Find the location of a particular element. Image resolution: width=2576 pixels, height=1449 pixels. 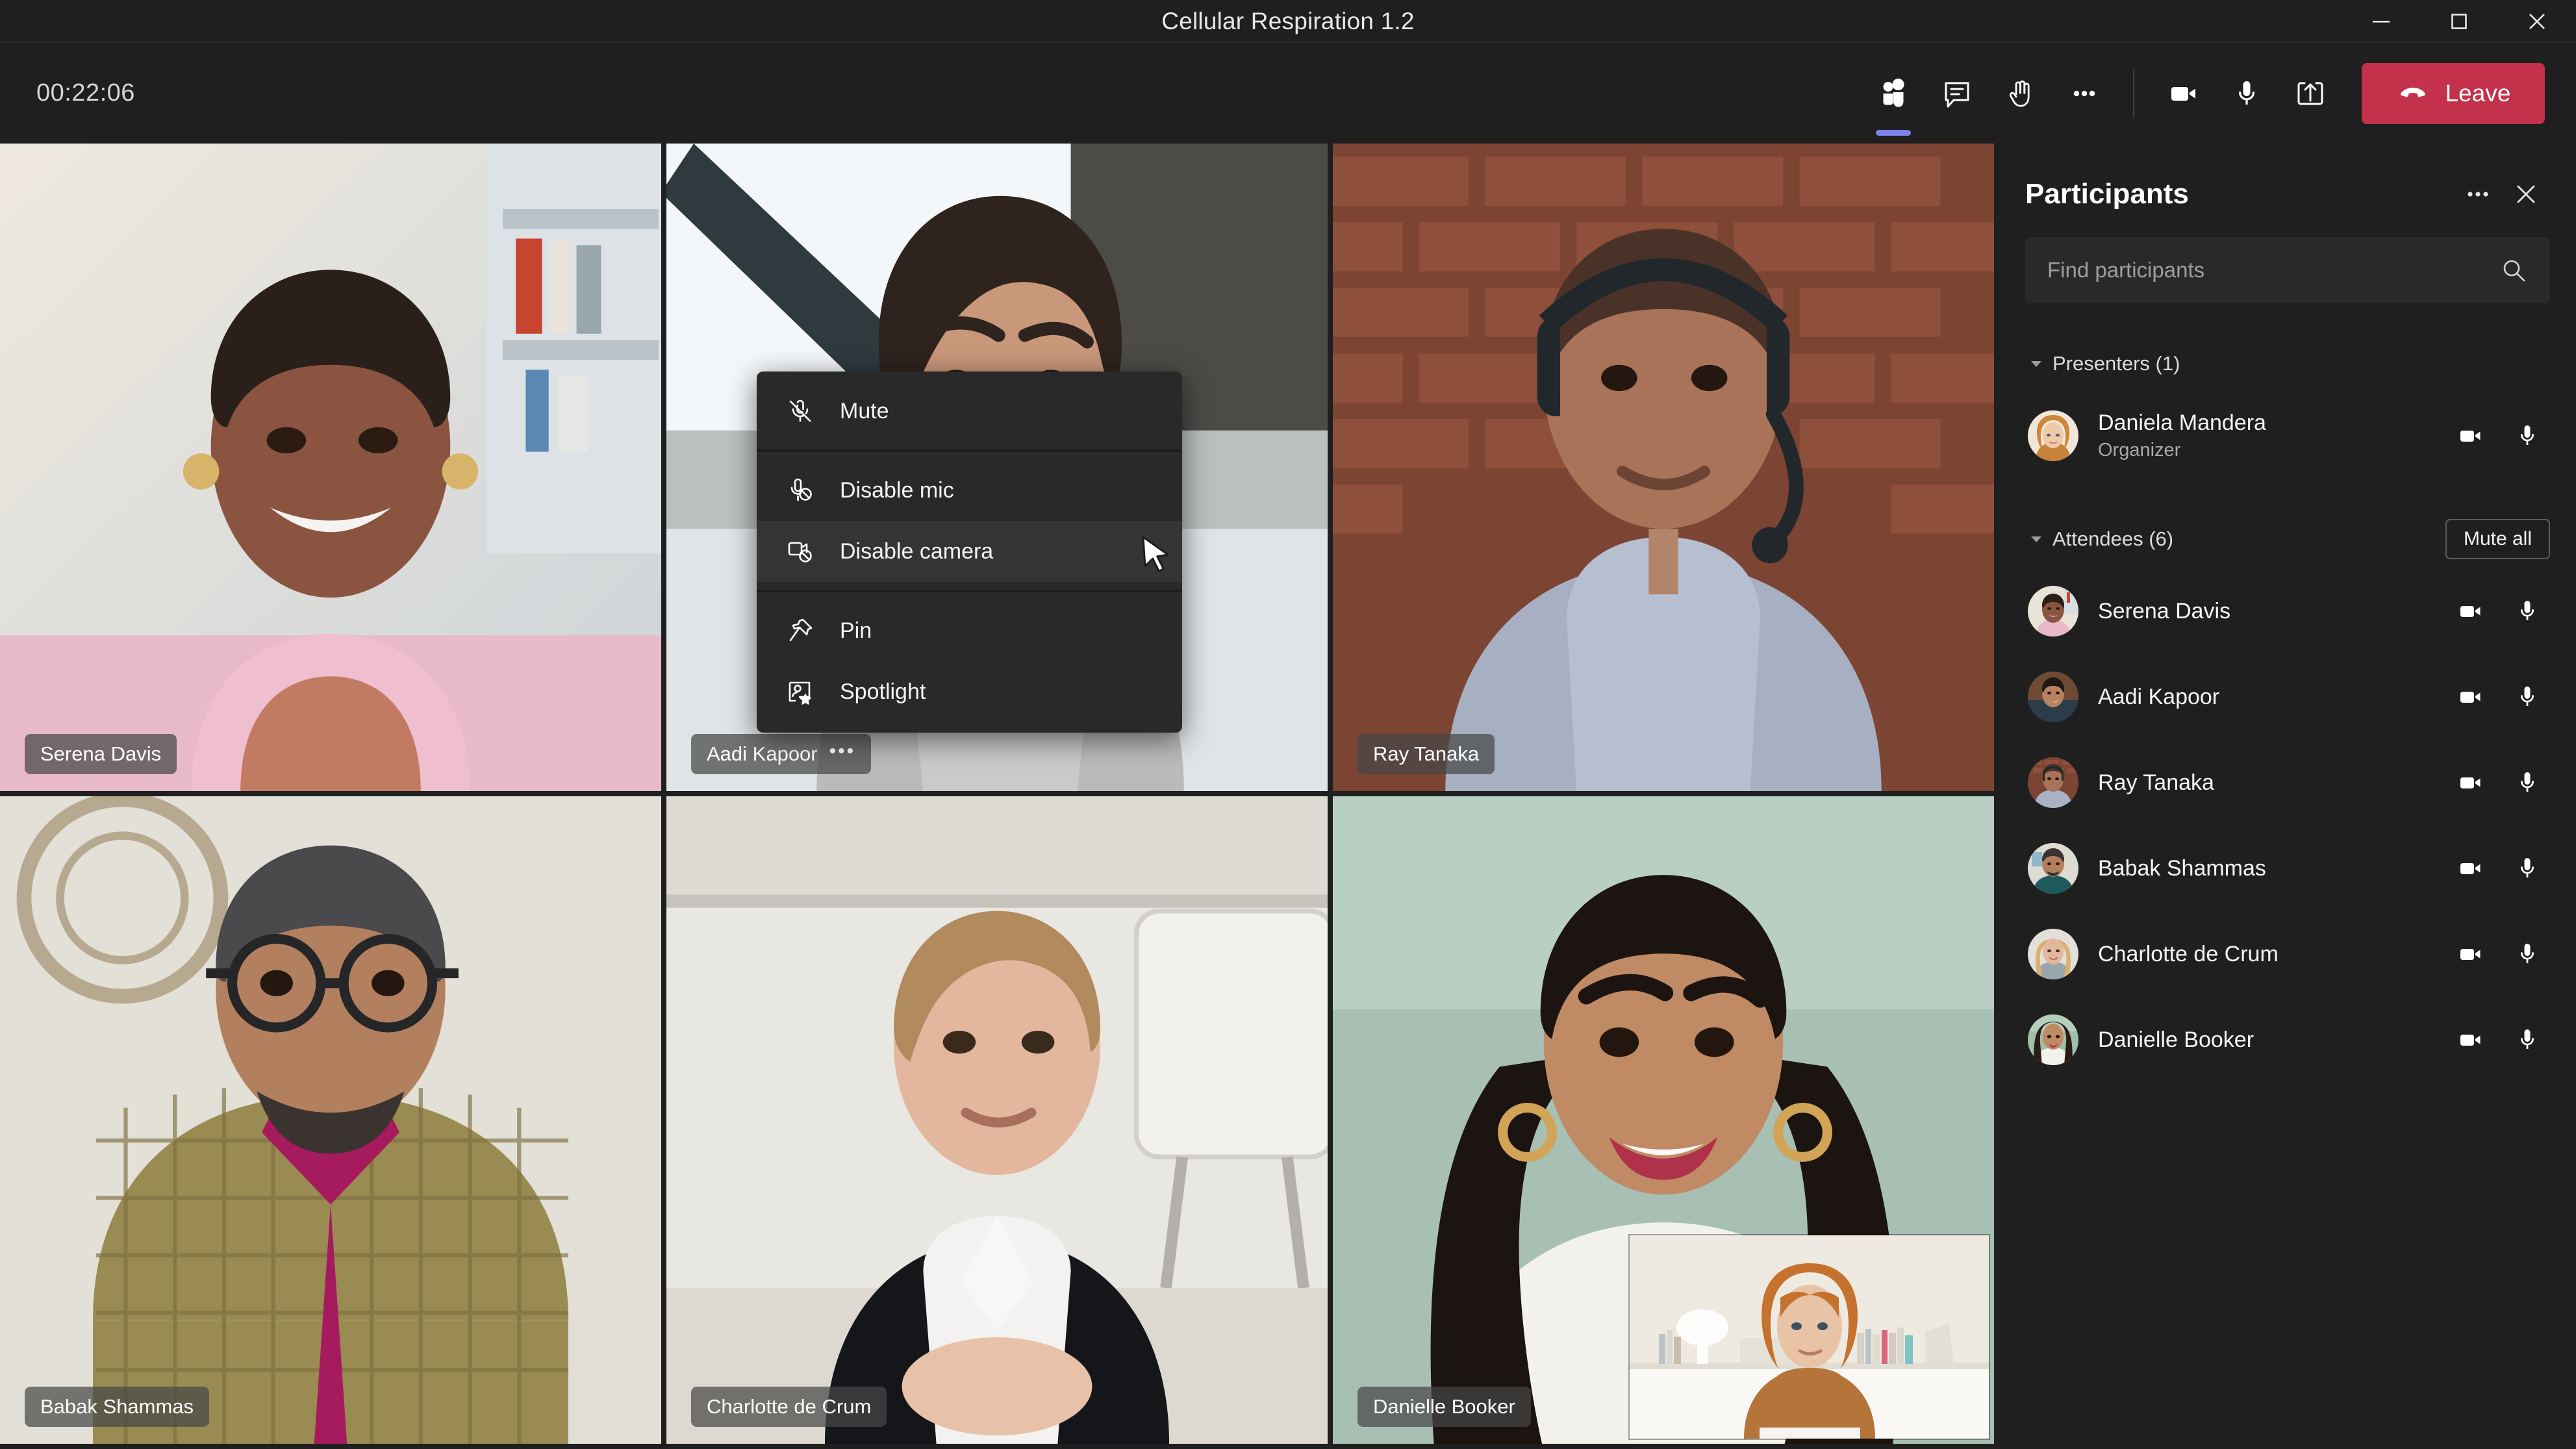

video-tile: Serena Davis is located at coordinates (330, 468).